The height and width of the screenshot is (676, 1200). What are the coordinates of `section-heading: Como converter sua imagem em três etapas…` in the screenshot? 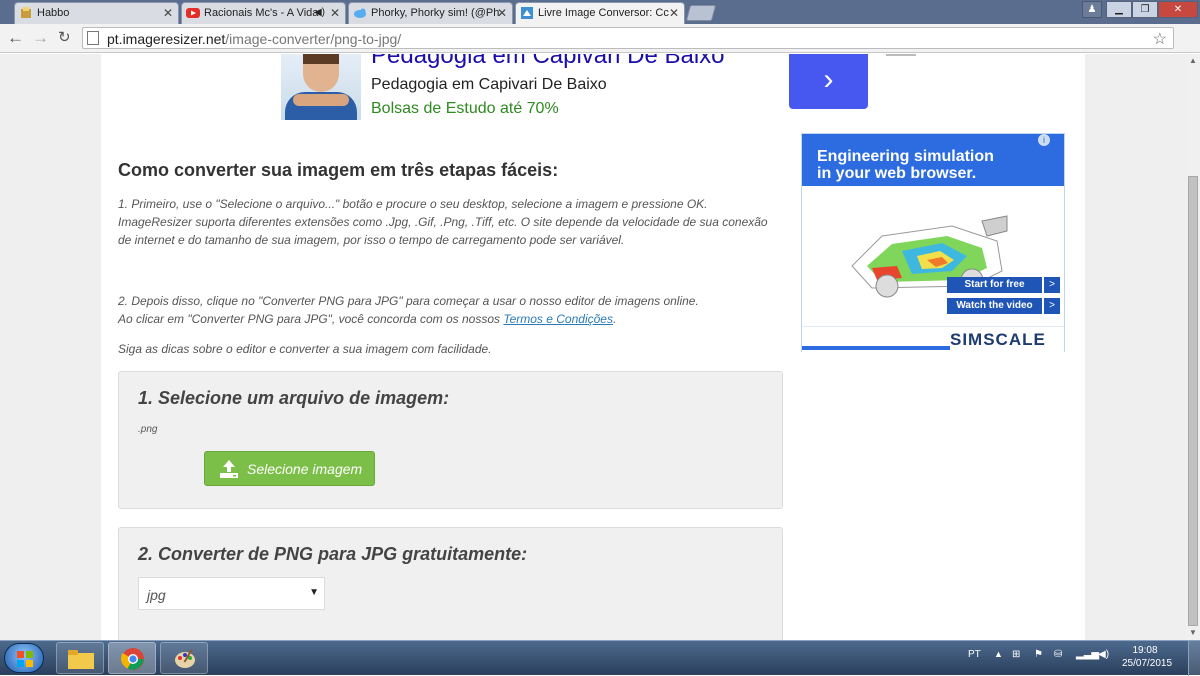 It's located at (338, 170).